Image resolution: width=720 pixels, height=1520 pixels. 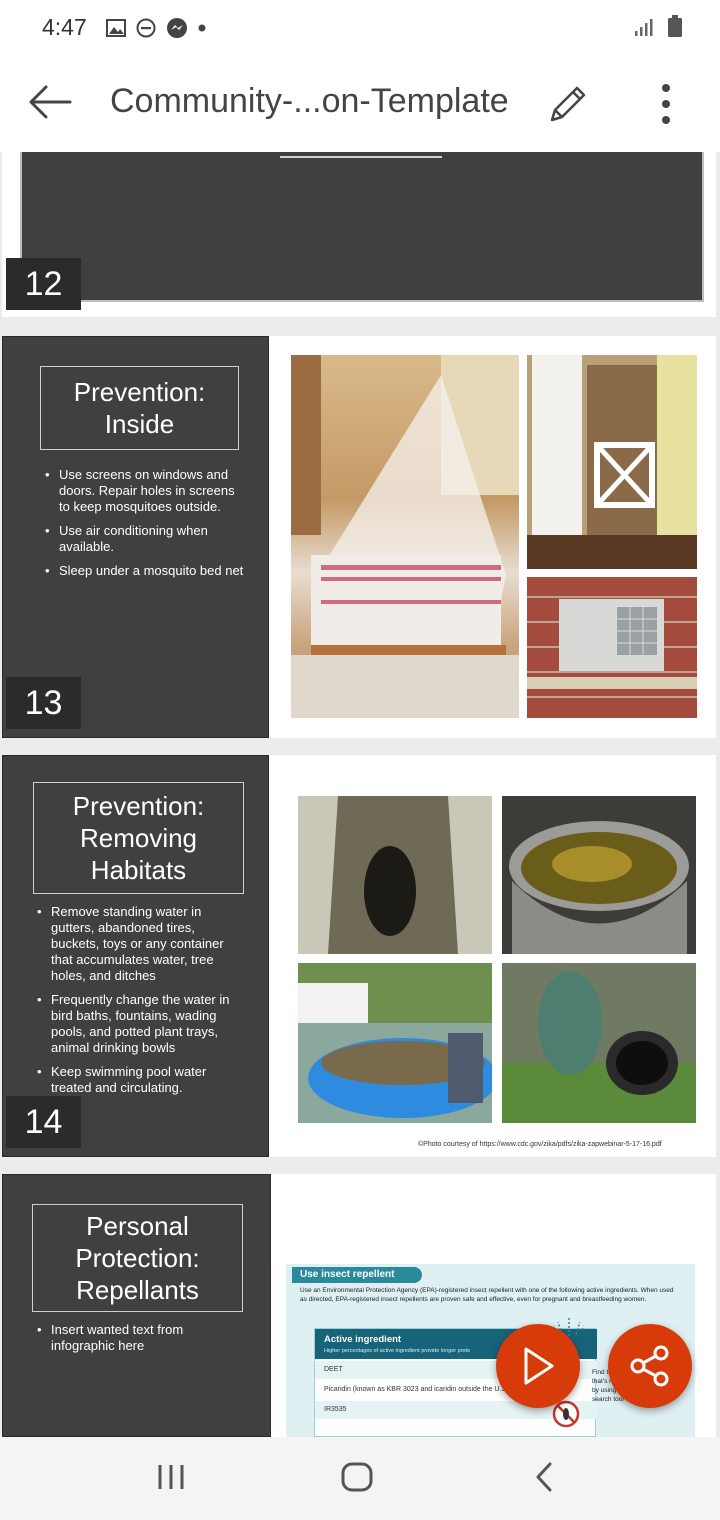 I want to click on system-navigation-bar, so click(x=360, y=1478).